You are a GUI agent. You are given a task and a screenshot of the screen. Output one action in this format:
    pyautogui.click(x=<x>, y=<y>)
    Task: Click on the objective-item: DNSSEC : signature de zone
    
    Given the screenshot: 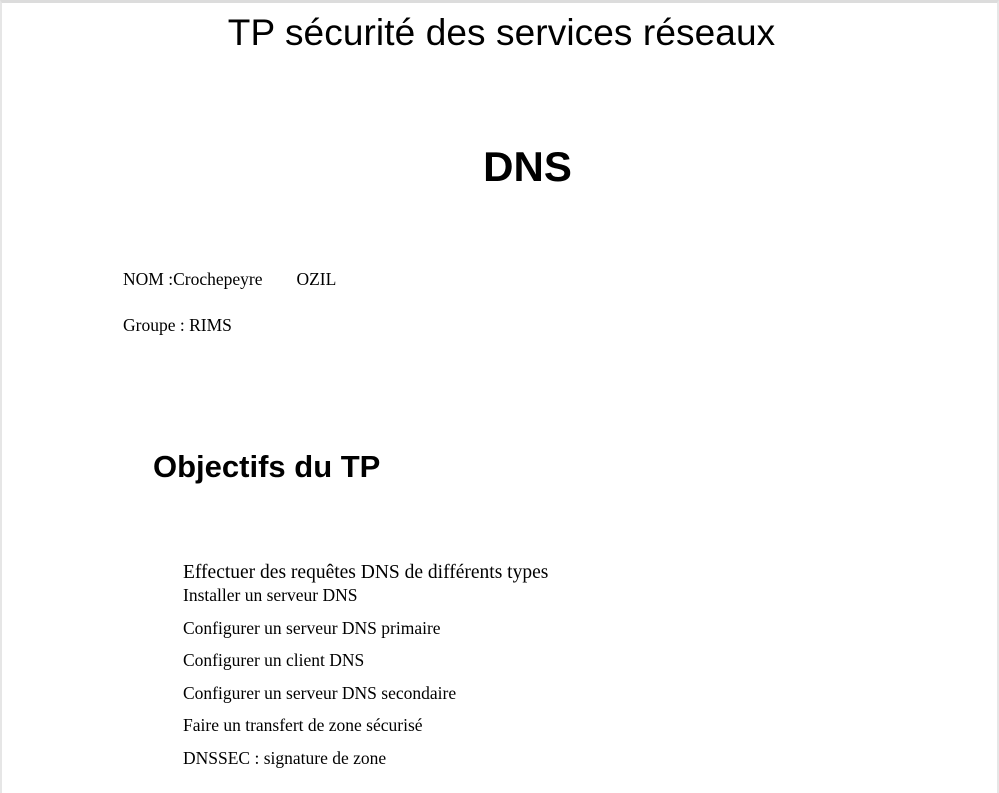 What is the action you would take?
    pyautogui.click(x=285, y=757)
    